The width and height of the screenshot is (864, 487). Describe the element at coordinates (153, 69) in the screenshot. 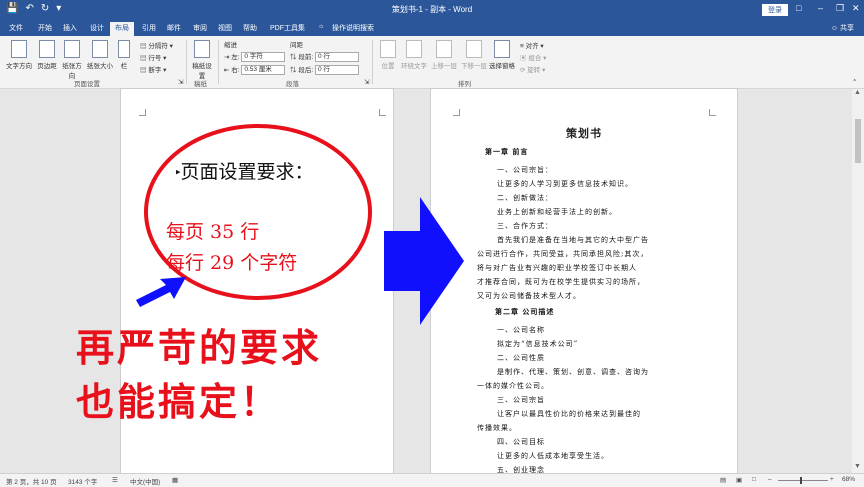

I see `hyphenation-button: ▤ 断字 ▾` at that location.